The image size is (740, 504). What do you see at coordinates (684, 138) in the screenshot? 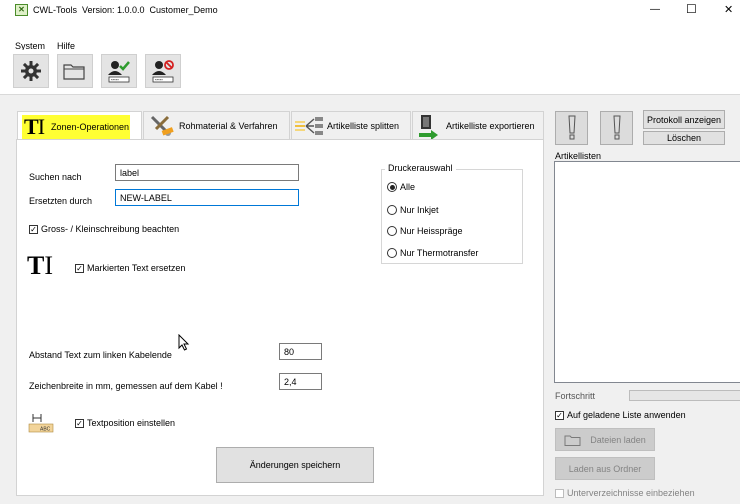
I see `clear-button: Löschen` at bounding box center [684, 138].